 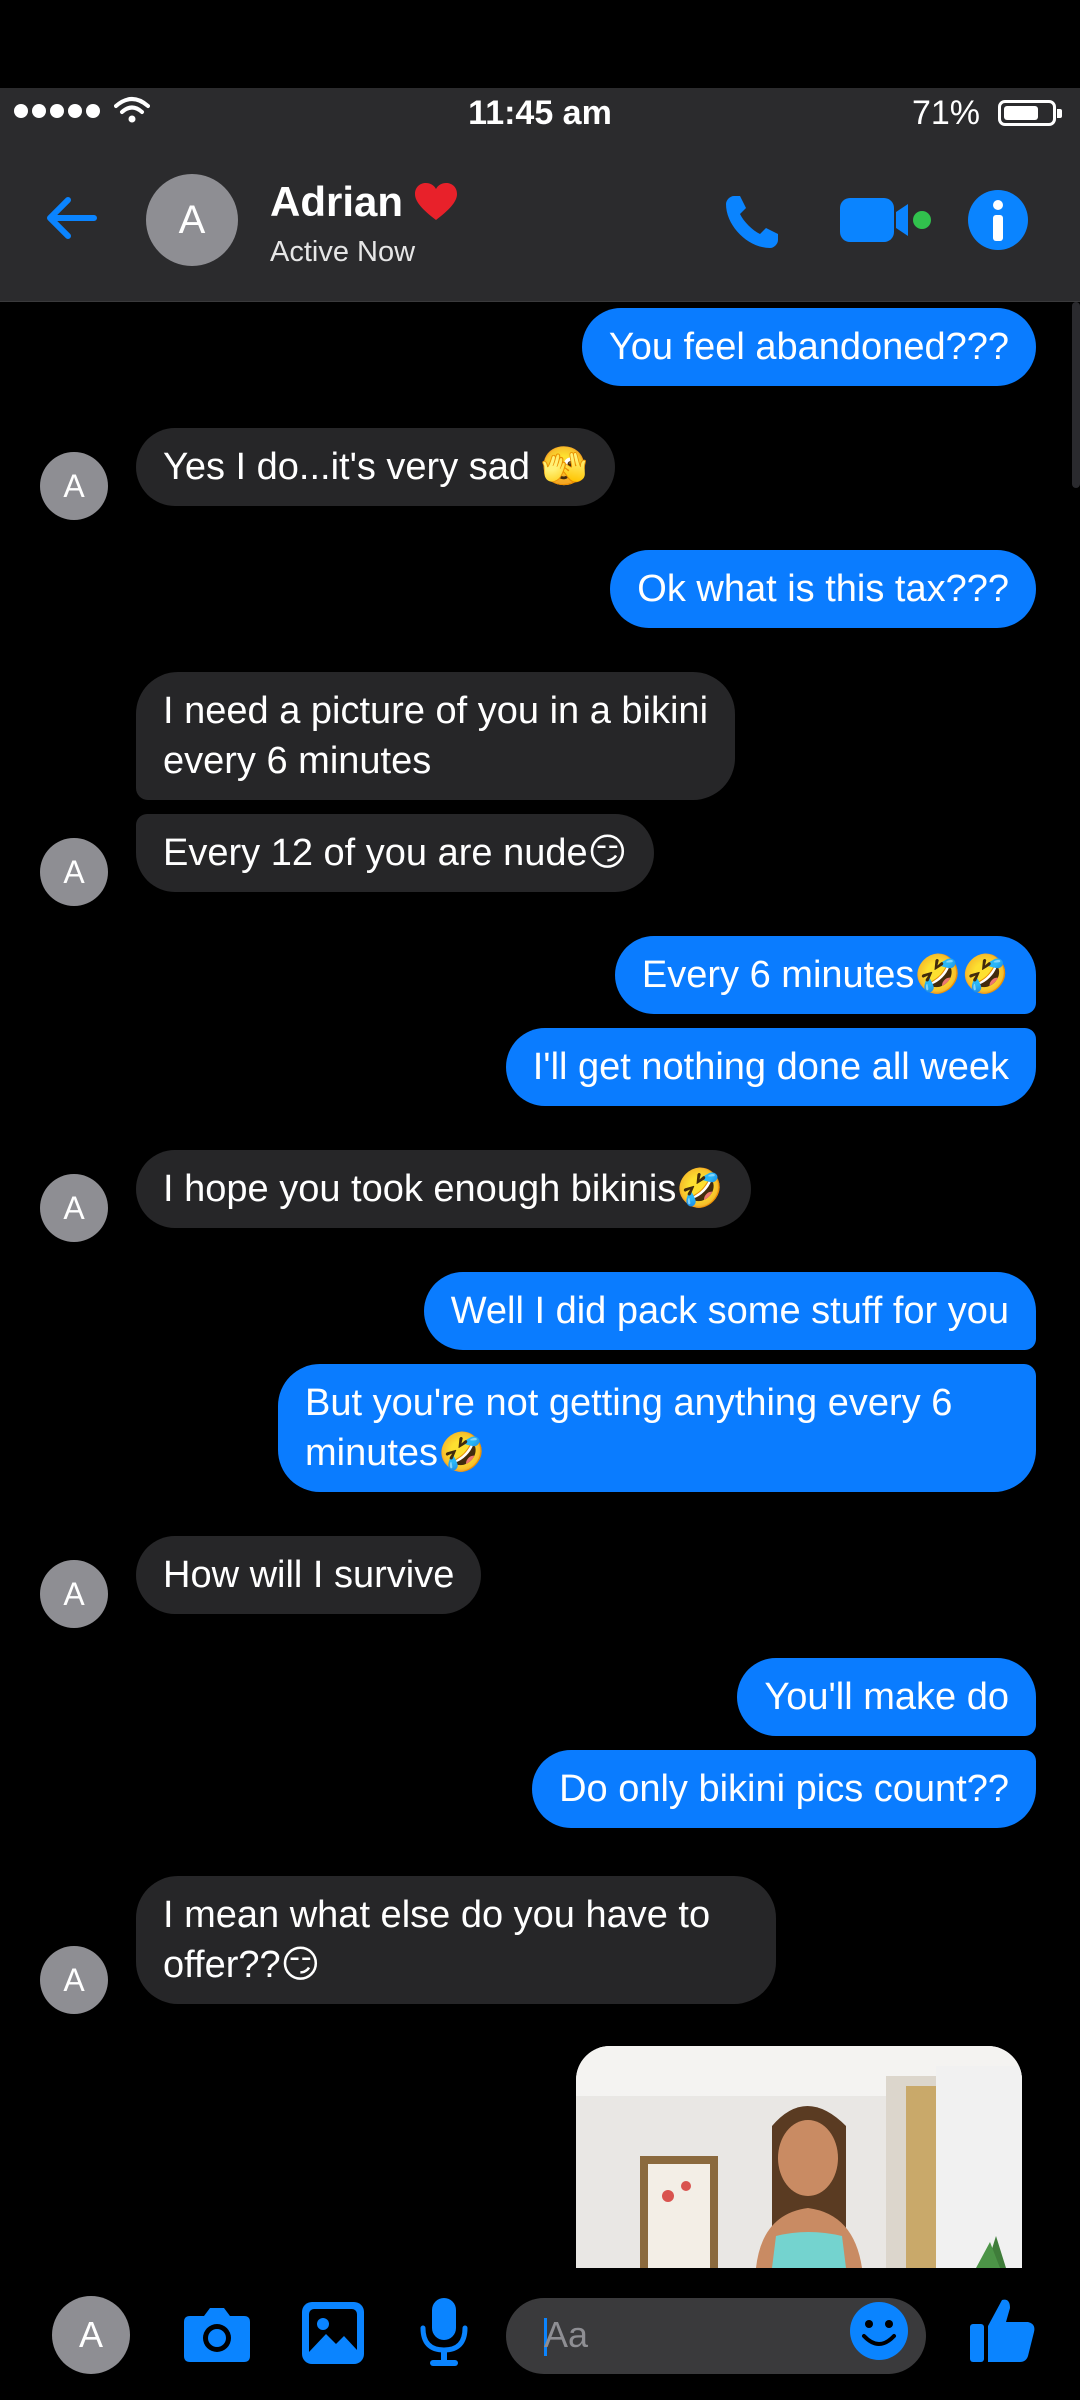 What do you see at coordinates (945, 113) in the screenshot?
I see `battery-percentage: 71%` at bounding box center [945, 113].